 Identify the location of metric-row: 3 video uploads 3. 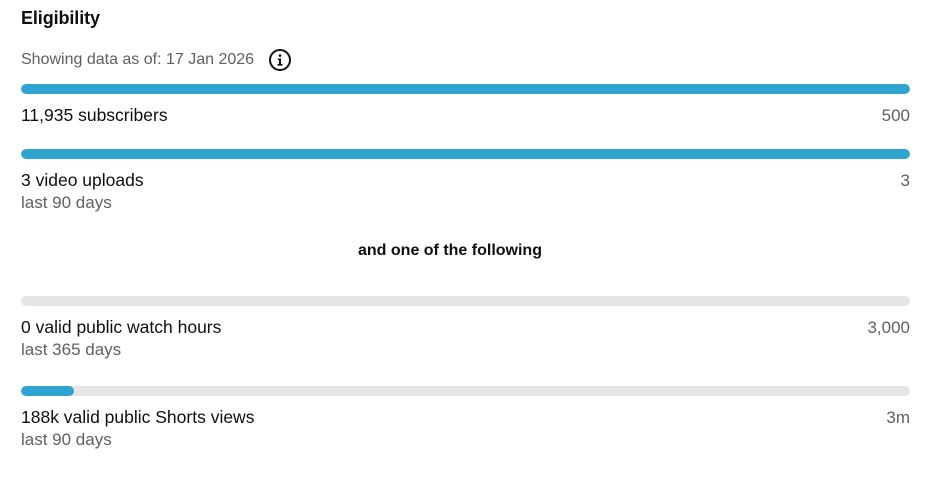
(465, 181).